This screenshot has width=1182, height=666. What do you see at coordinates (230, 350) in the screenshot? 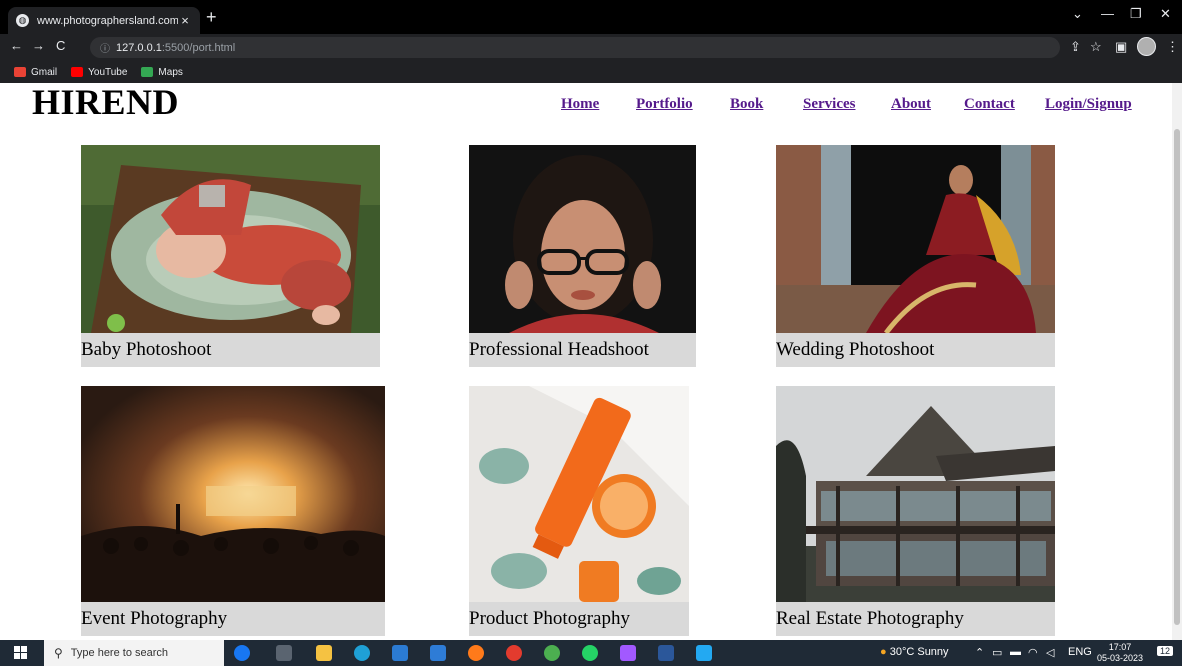
I see `card-caption: Baby Photoshoot` at bounding box center [230, 350].